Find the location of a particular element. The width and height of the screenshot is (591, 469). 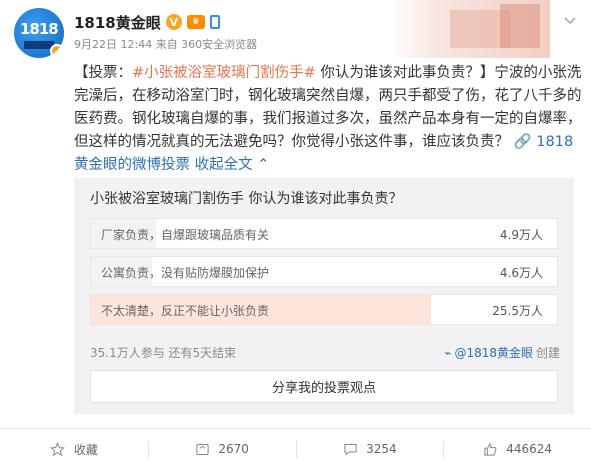

collapse-link: 收起全文 is located at coordinates (224, 165).